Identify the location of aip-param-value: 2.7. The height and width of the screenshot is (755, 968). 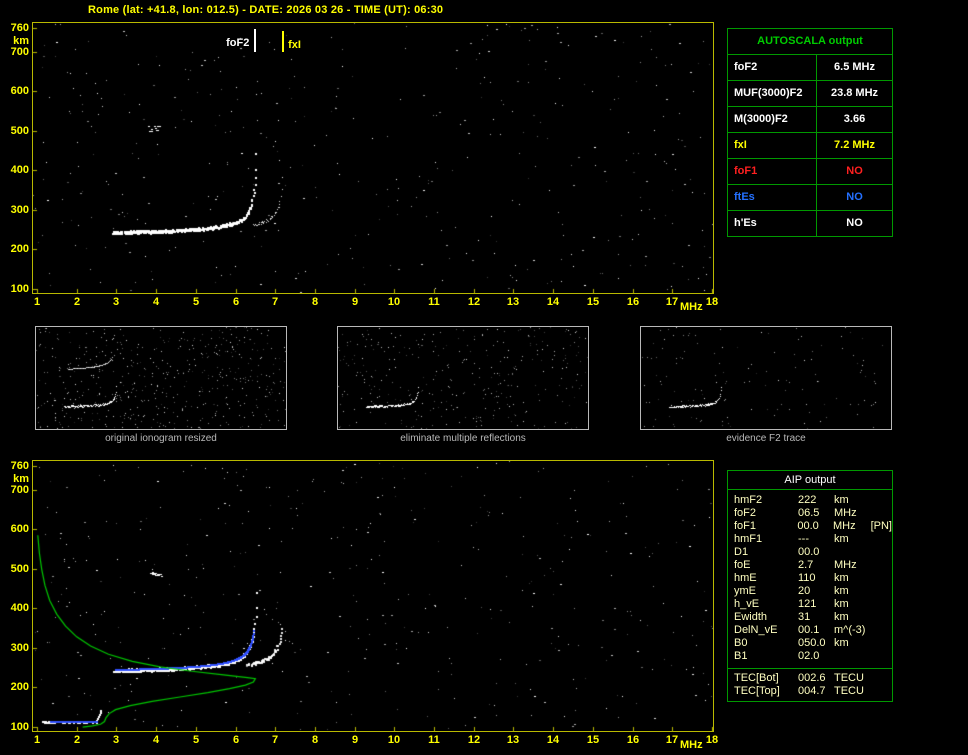
(806, 565).